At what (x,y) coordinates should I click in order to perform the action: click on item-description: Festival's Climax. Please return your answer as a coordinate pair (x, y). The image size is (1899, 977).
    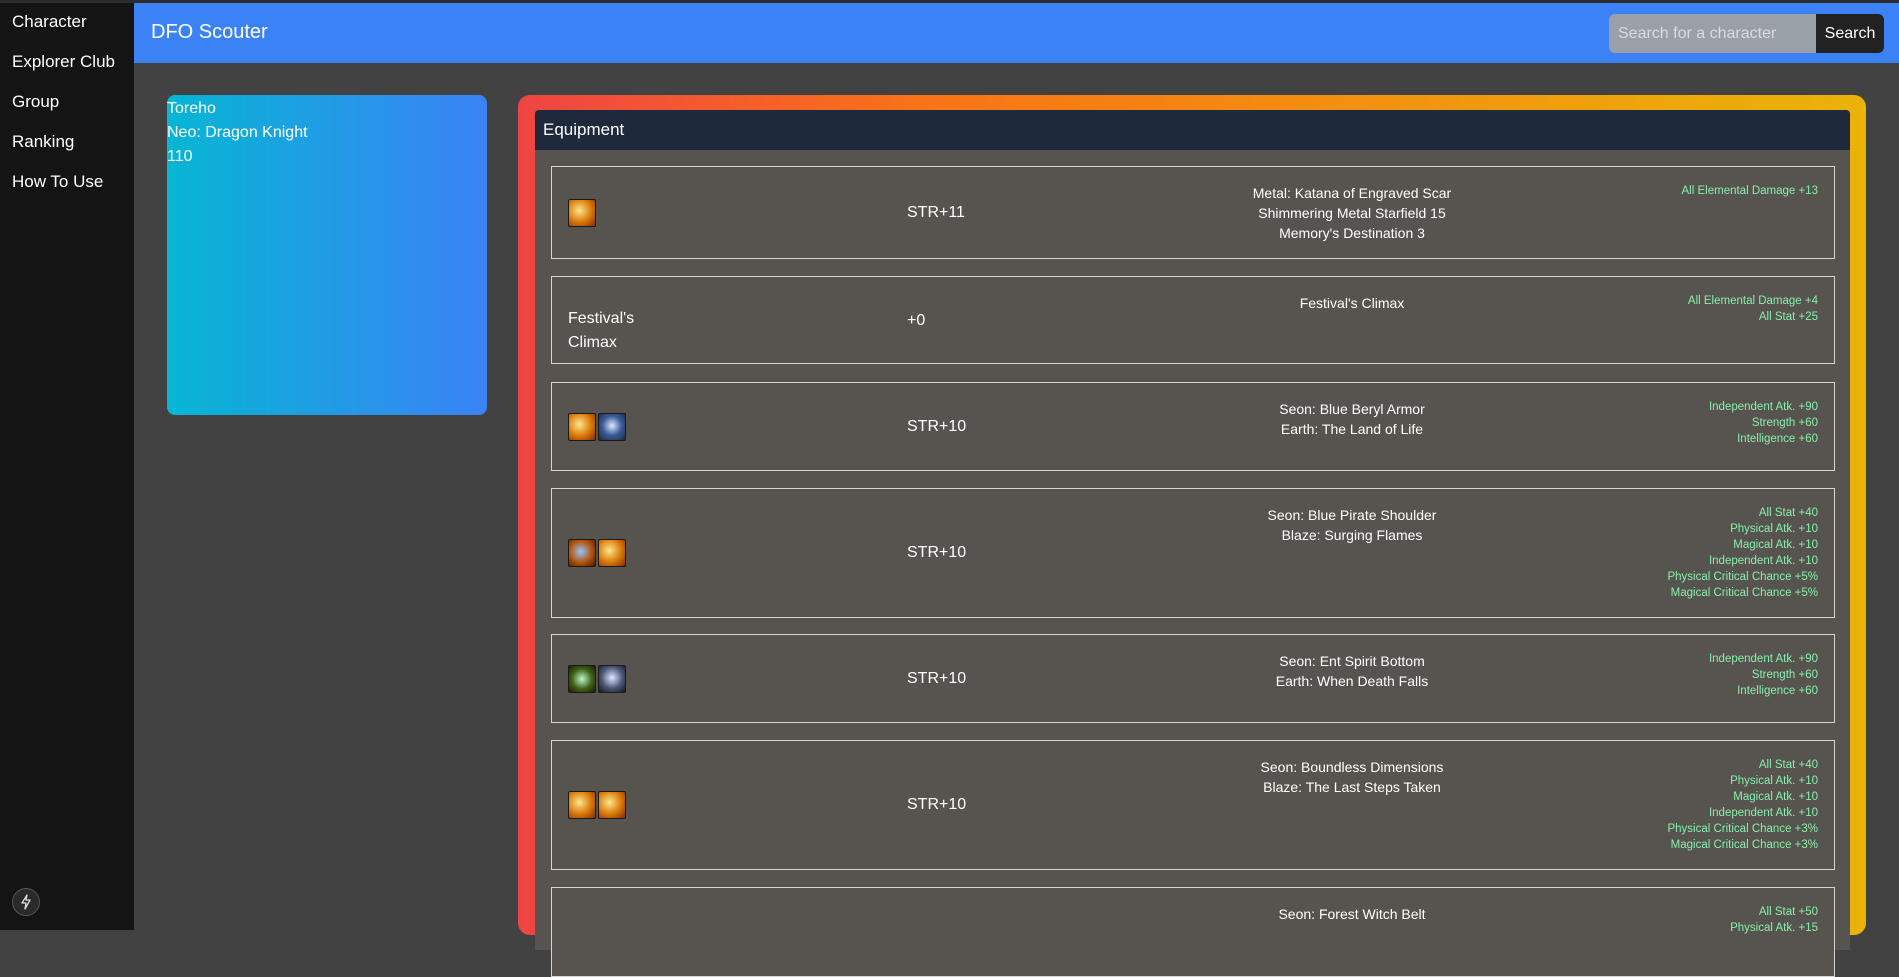
    Looking at the image, I should click on (1352, 303).